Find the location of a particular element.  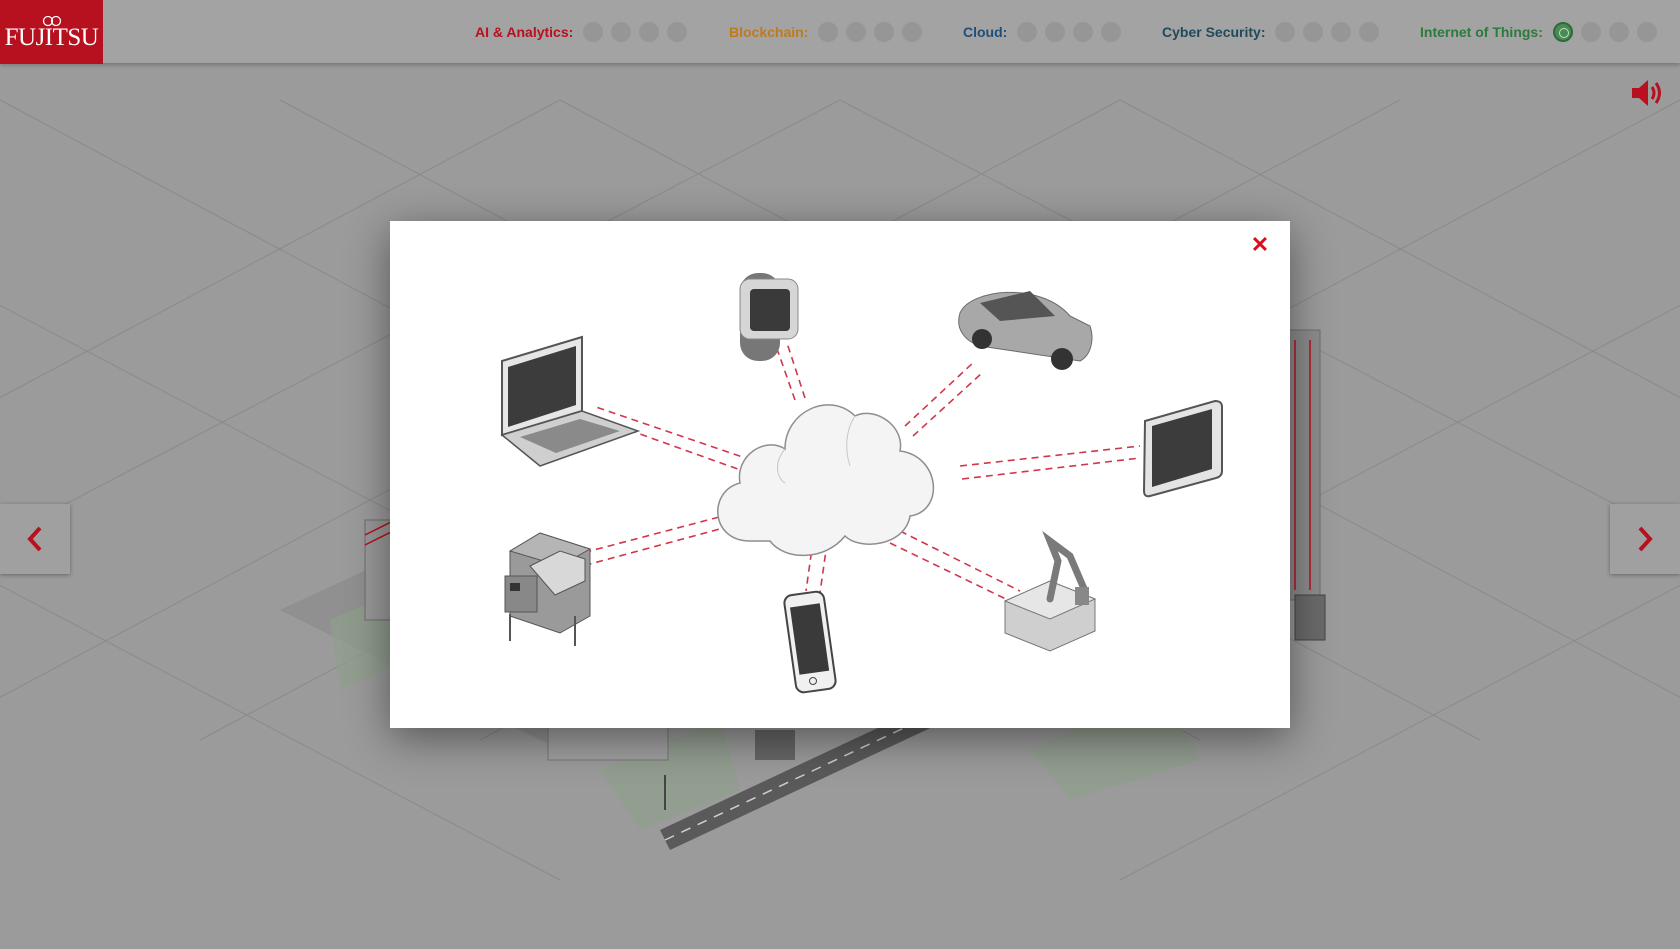

speaker-icon is located at coordinates (1646, 93).